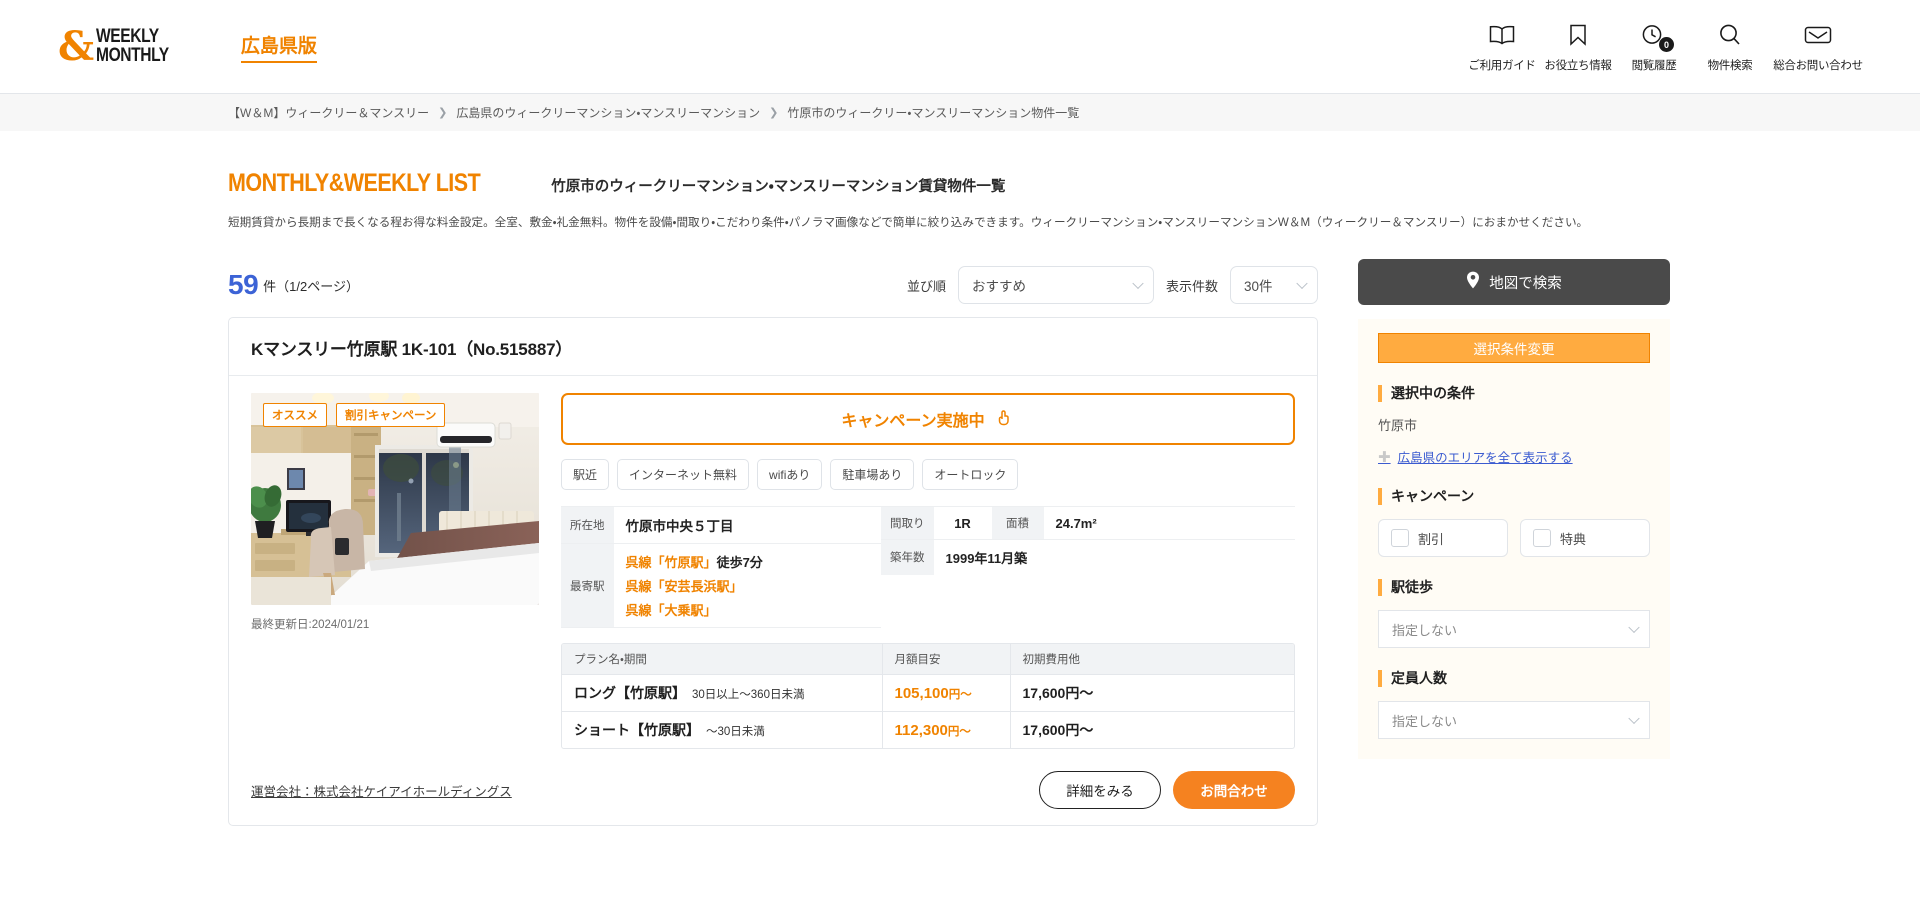 This screenshot has width=1920, height=922. I want to click on spec-row-layout-area: 間取り 1R 面積 24.7m², so click(1088, 524).